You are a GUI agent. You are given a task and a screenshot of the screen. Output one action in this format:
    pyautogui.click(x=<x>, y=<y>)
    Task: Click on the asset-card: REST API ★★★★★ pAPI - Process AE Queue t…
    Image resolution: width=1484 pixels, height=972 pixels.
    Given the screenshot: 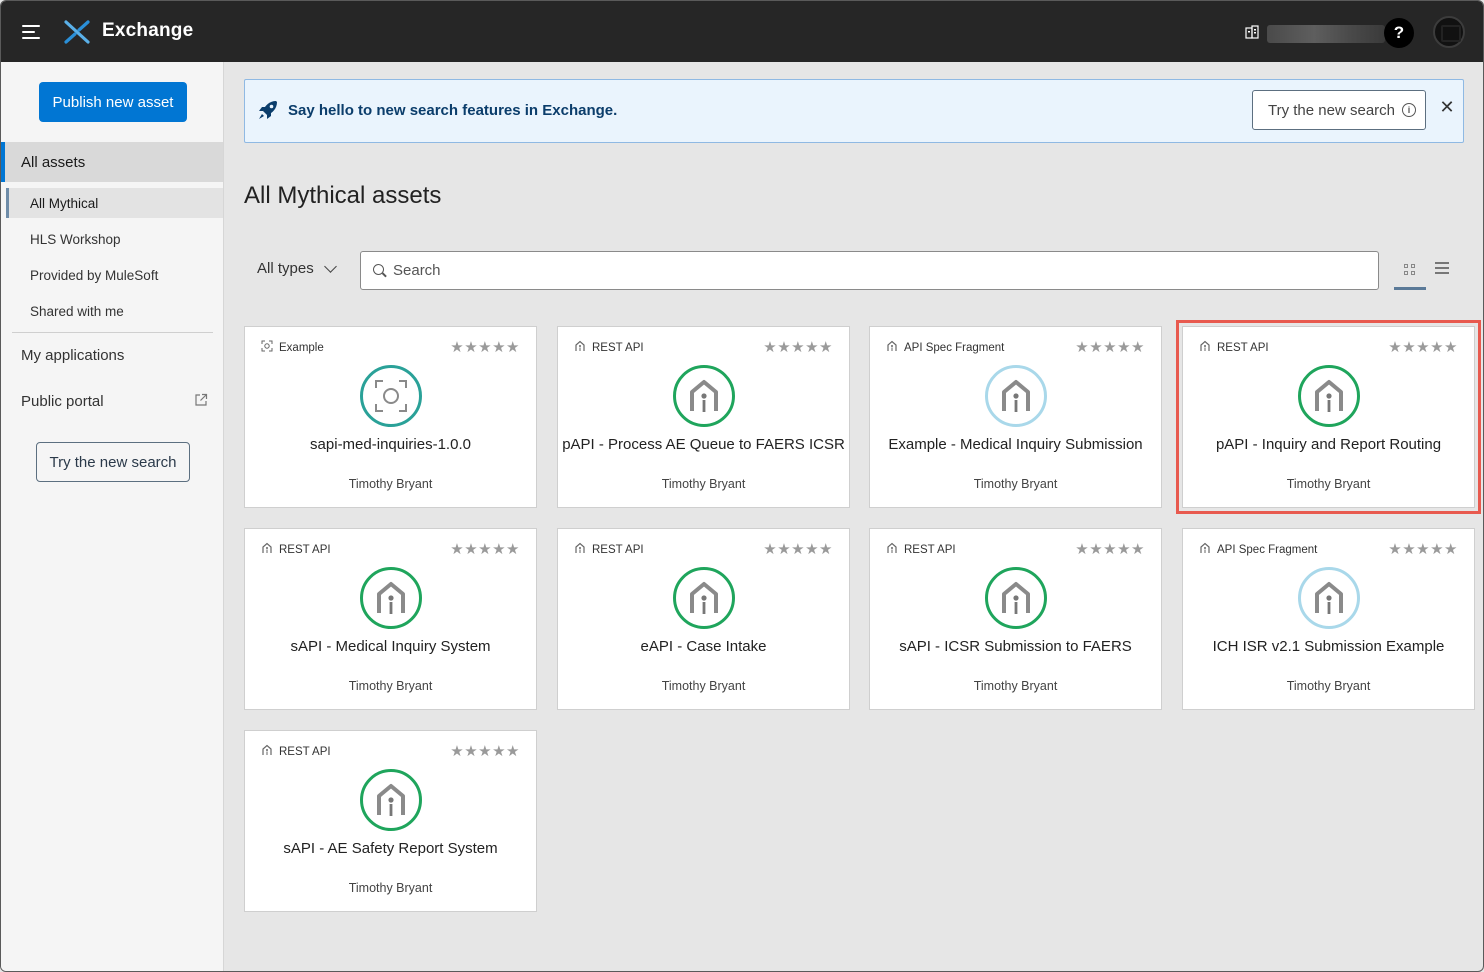 What is the action you would take?
    pyautogui.click(x=703, y=417)
    